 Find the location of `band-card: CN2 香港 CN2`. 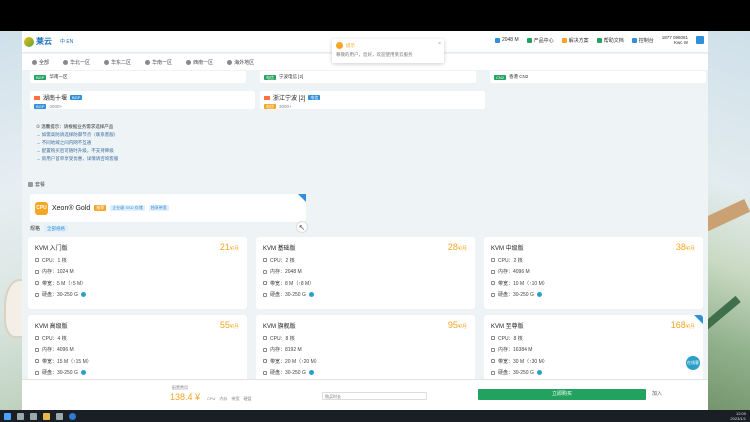

band-card: CN2 香港 CN2 is located at coordinates (598, 77).